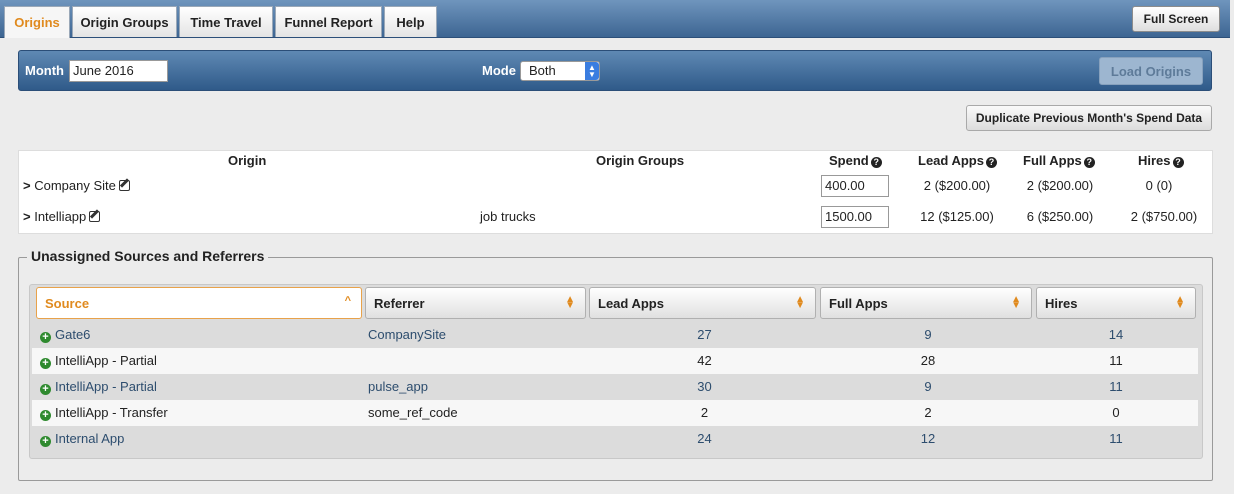  I want to click on spend-header-label: Spend, so click(849, 160).